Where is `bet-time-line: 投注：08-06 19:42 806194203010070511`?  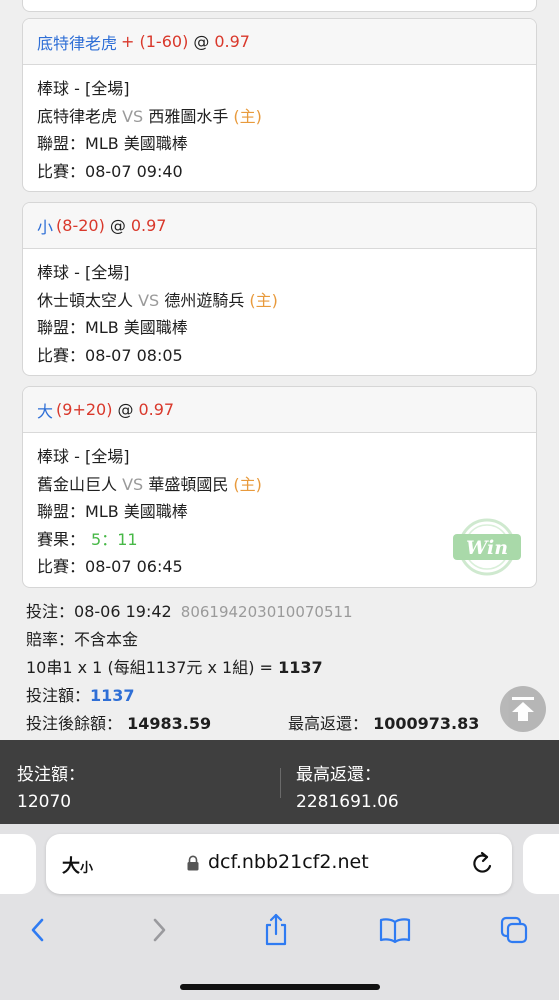 bet-time-line: 投注：08-06 19:42 806194203010070511 is located at coordinates (286, 612).